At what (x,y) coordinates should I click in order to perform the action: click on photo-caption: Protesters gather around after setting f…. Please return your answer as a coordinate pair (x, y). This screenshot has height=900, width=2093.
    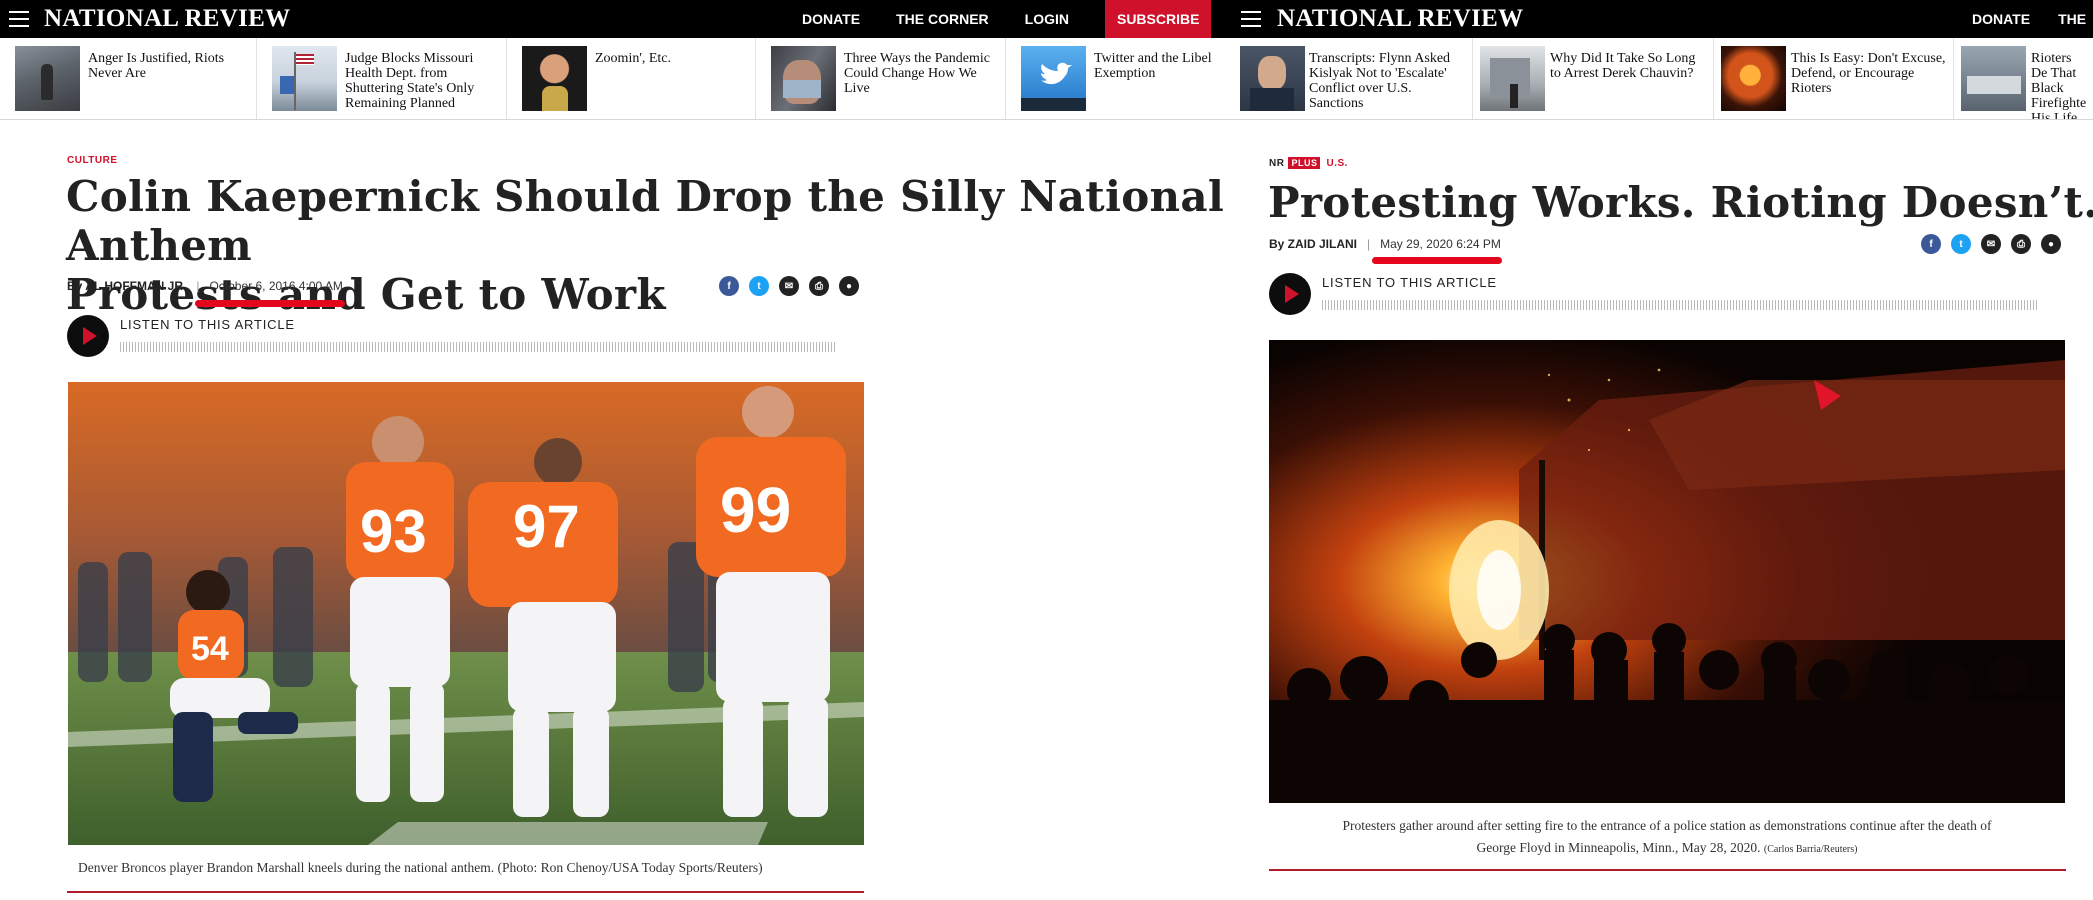
    Looking at the image, I should click on (1667, 838).